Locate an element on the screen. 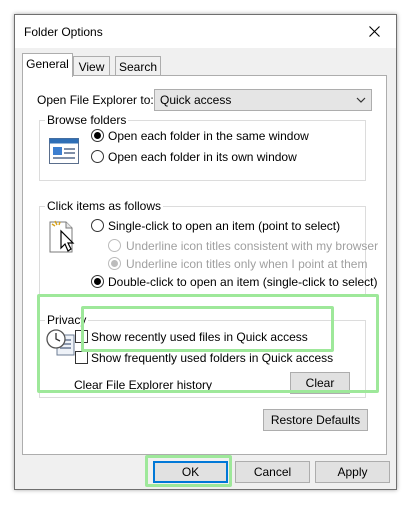 Image resolution: width=411 pixels, height=505 pixels. cancel-label: Cancel is located at coordinates (272, 472).